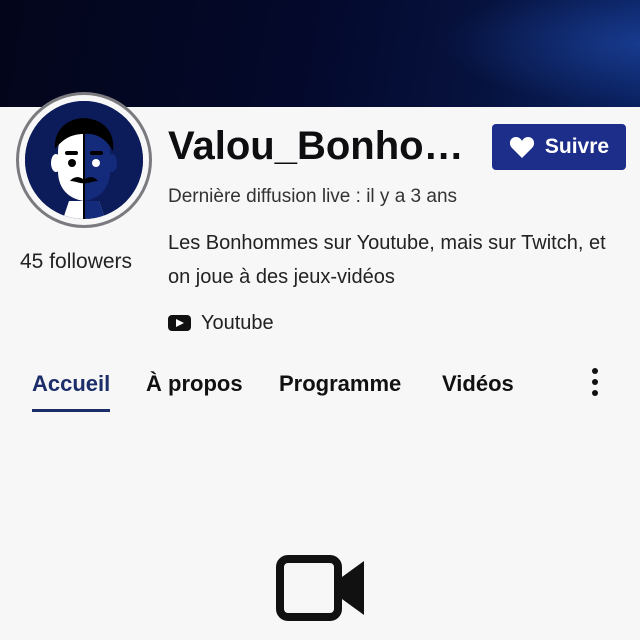  Describe the element at coordinates (340, 389) in the screenshot. I see `tab-programme: Programme` at that location.